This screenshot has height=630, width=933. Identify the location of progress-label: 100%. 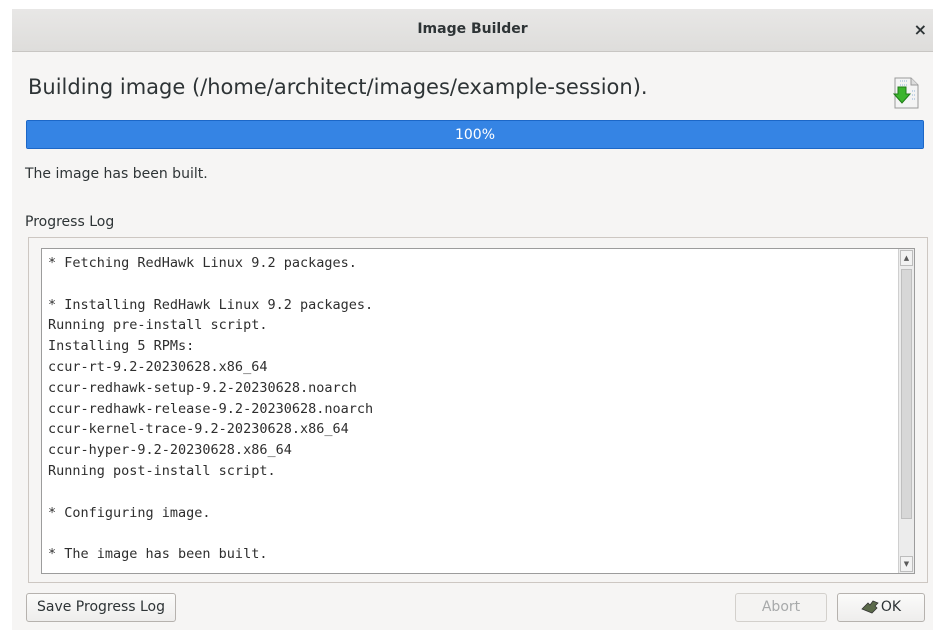
(475, 135).